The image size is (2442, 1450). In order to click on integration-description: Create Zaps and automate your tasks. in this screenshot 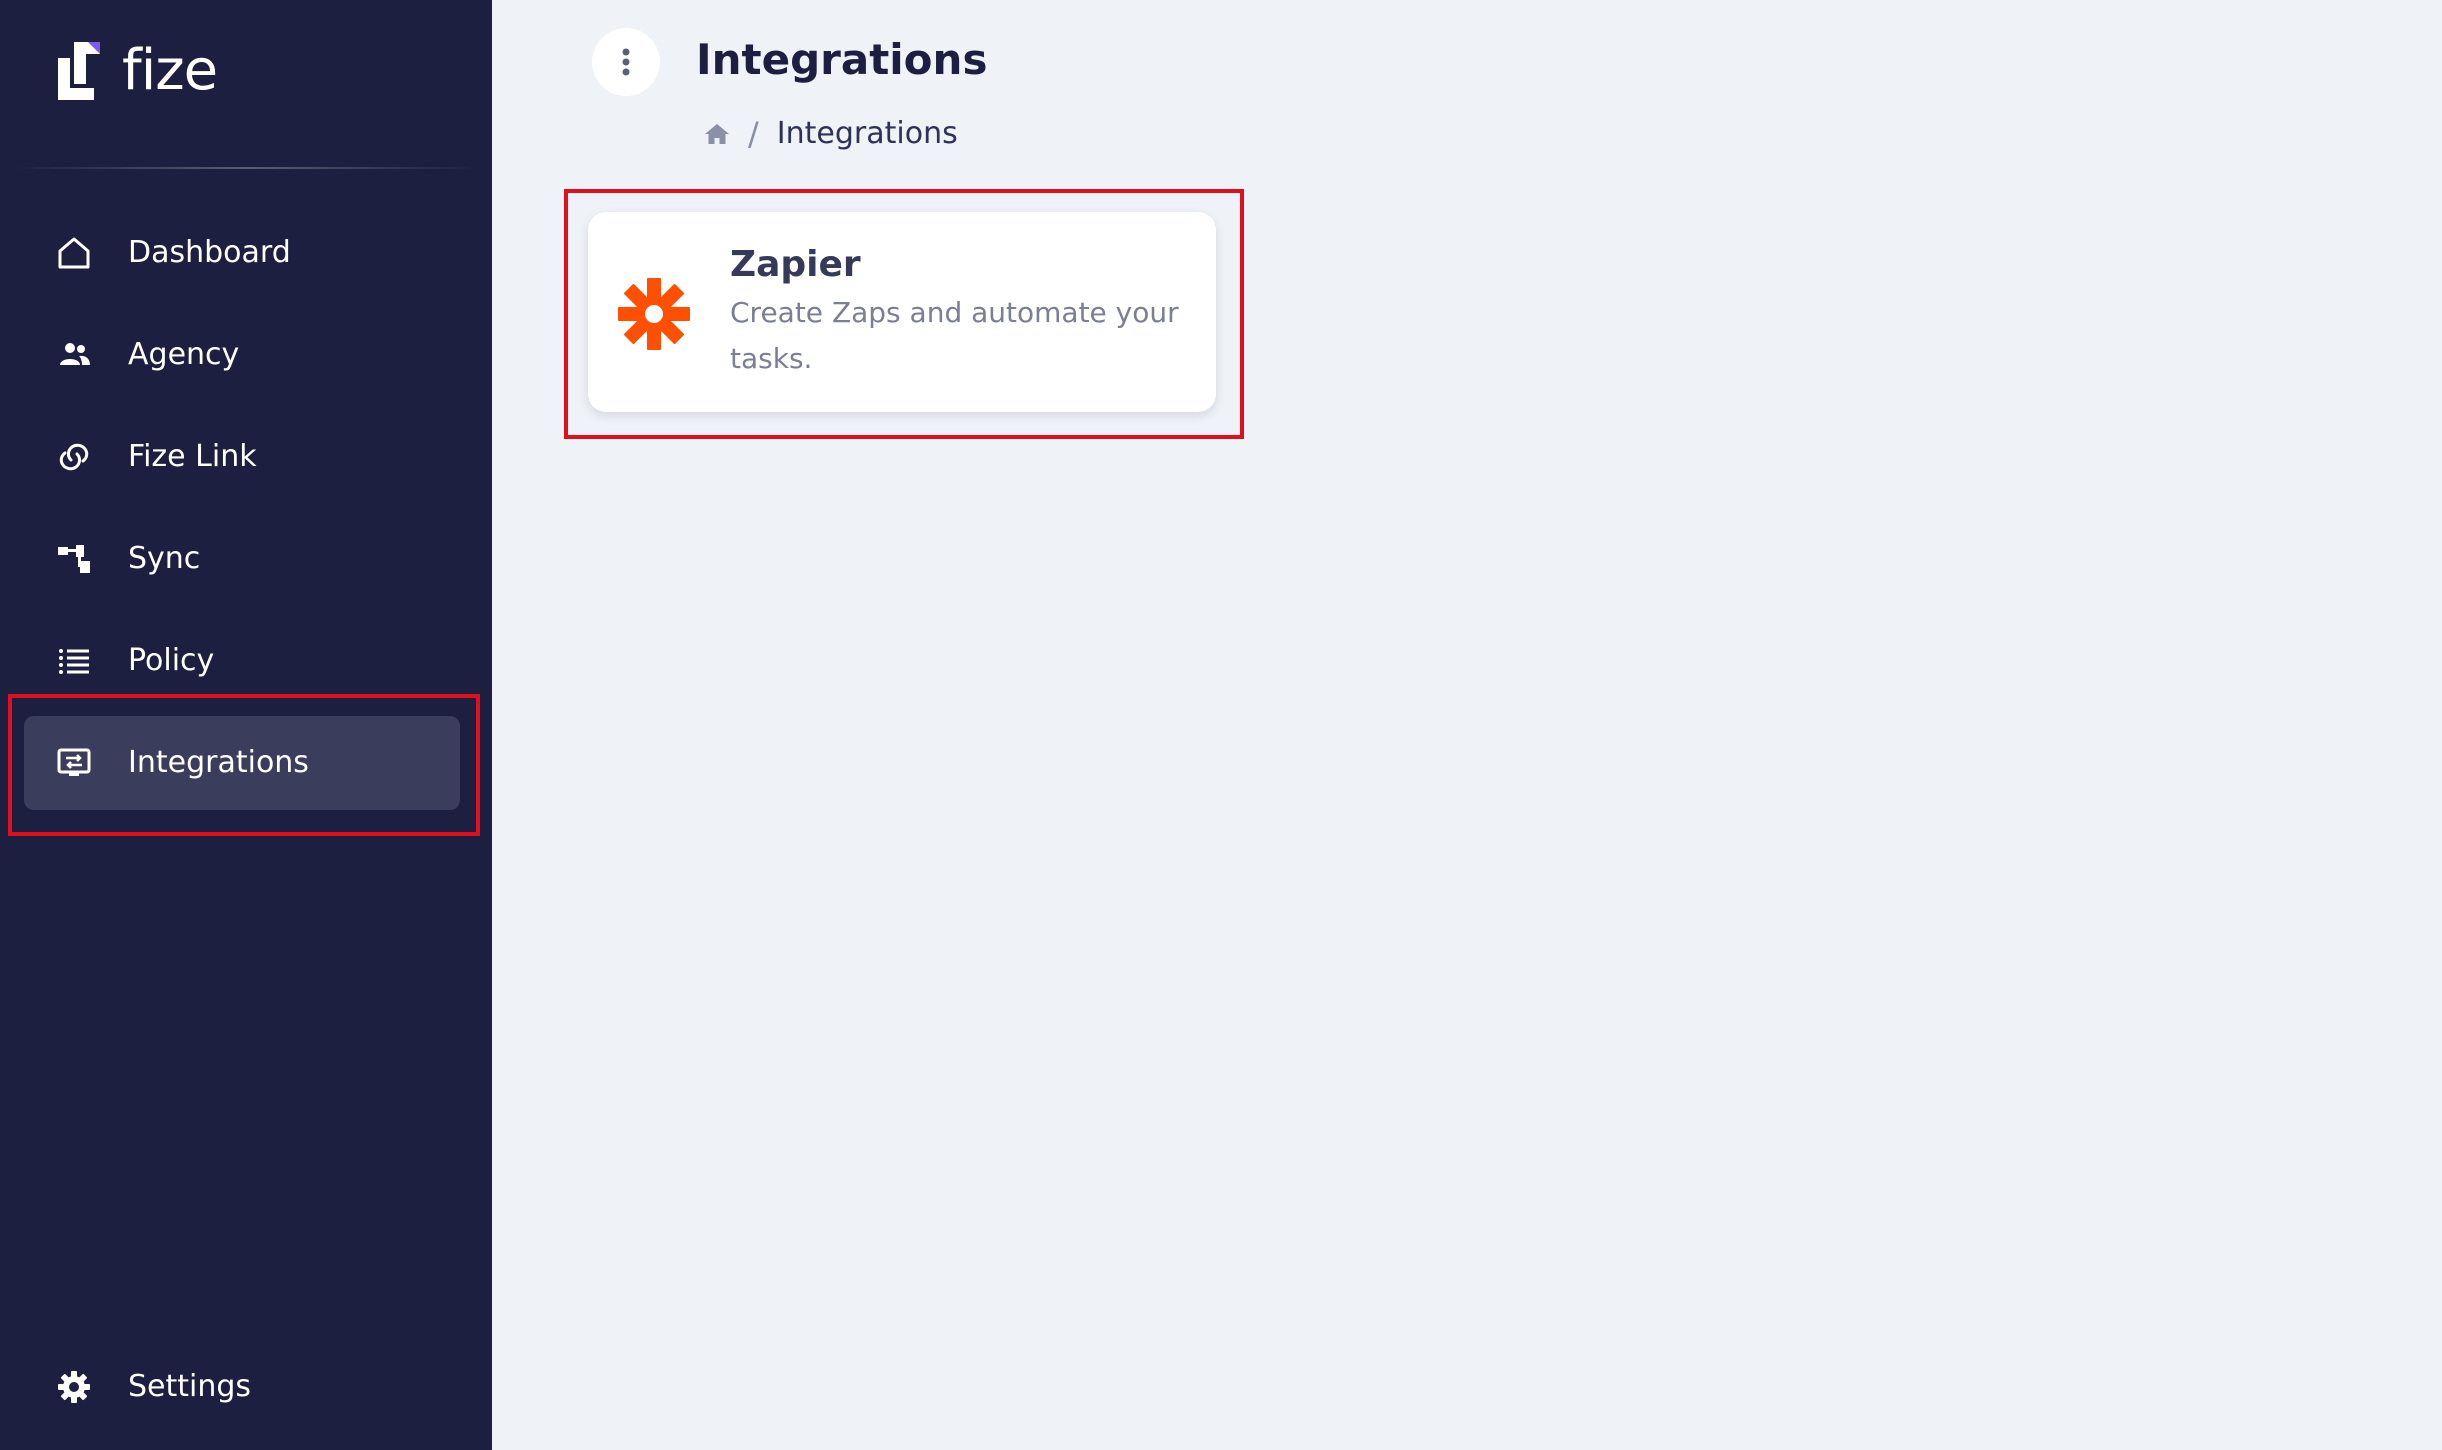, I will do `click(954, 335)`.